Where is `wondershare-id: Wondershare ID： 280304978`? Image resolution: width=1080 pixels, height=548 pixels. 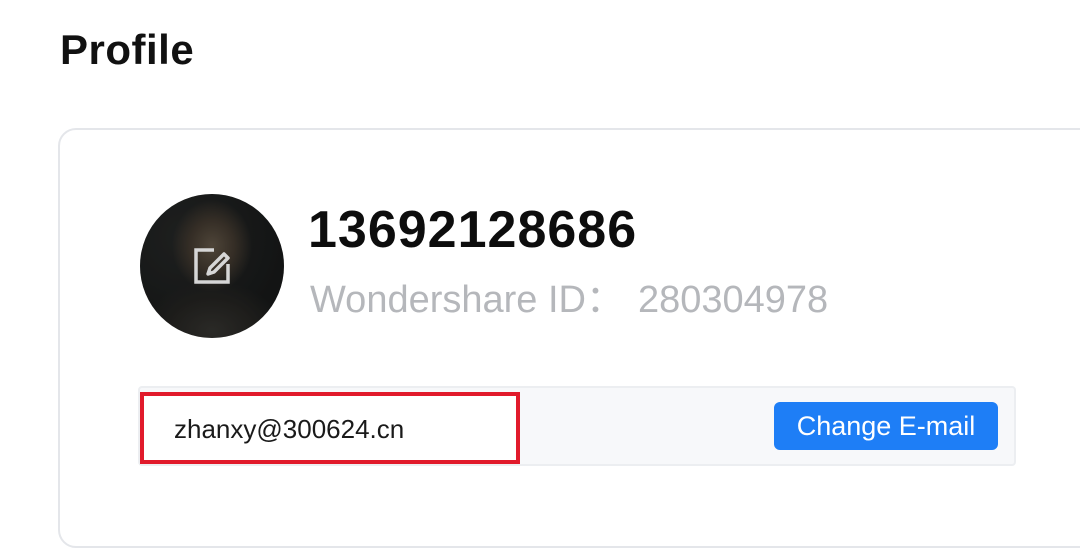
wondershare-id: Wondershare ID： 280304978 is located at coordinates (569, 295).